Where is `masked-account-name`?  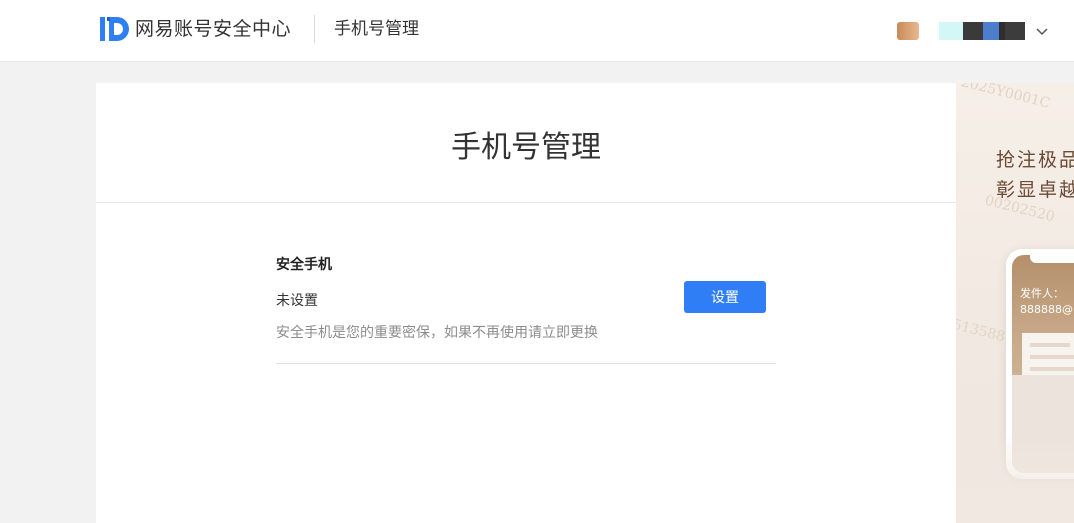 masked-account-name is located at coordinates (961, 31).